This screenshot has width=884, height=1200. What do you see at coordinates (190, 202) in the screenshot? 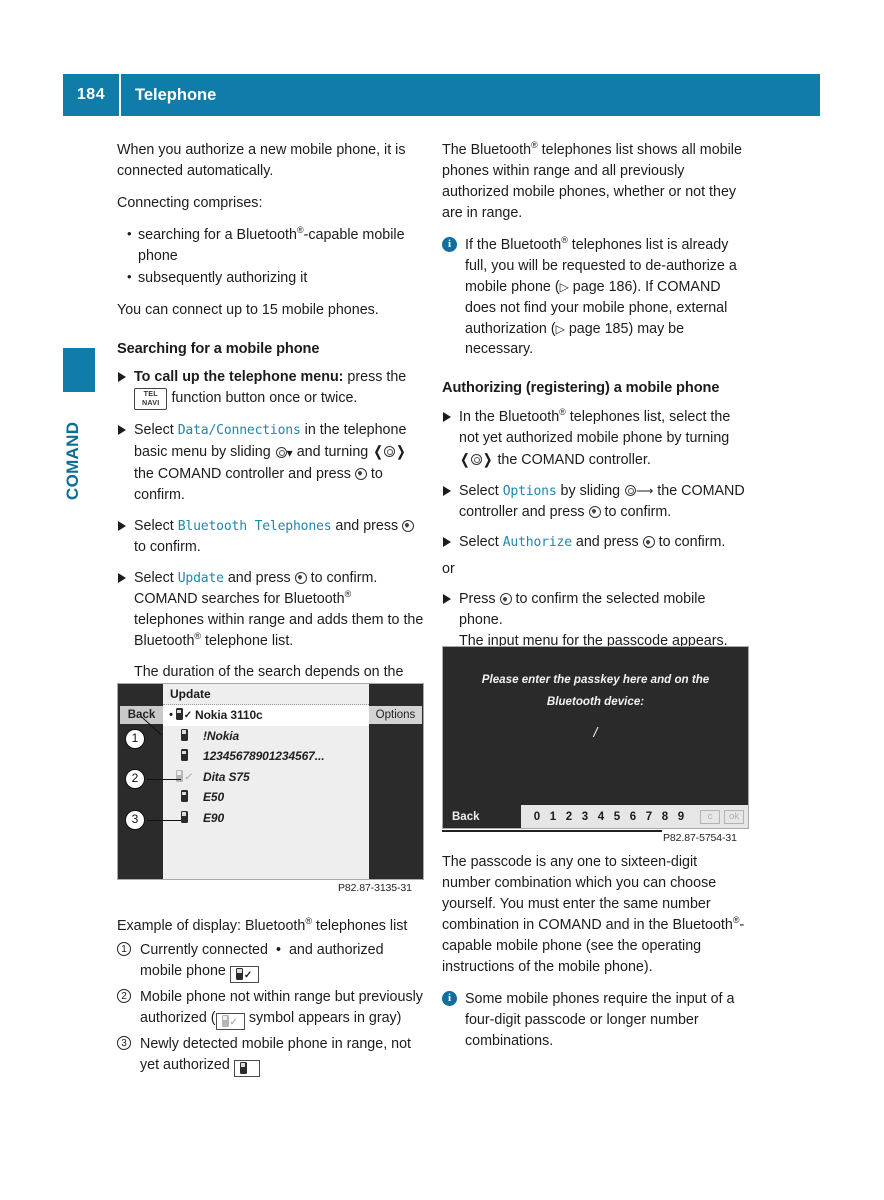
I see `intro-paragraph-2: Connecting comprises:` at bounding box center [190, 202].